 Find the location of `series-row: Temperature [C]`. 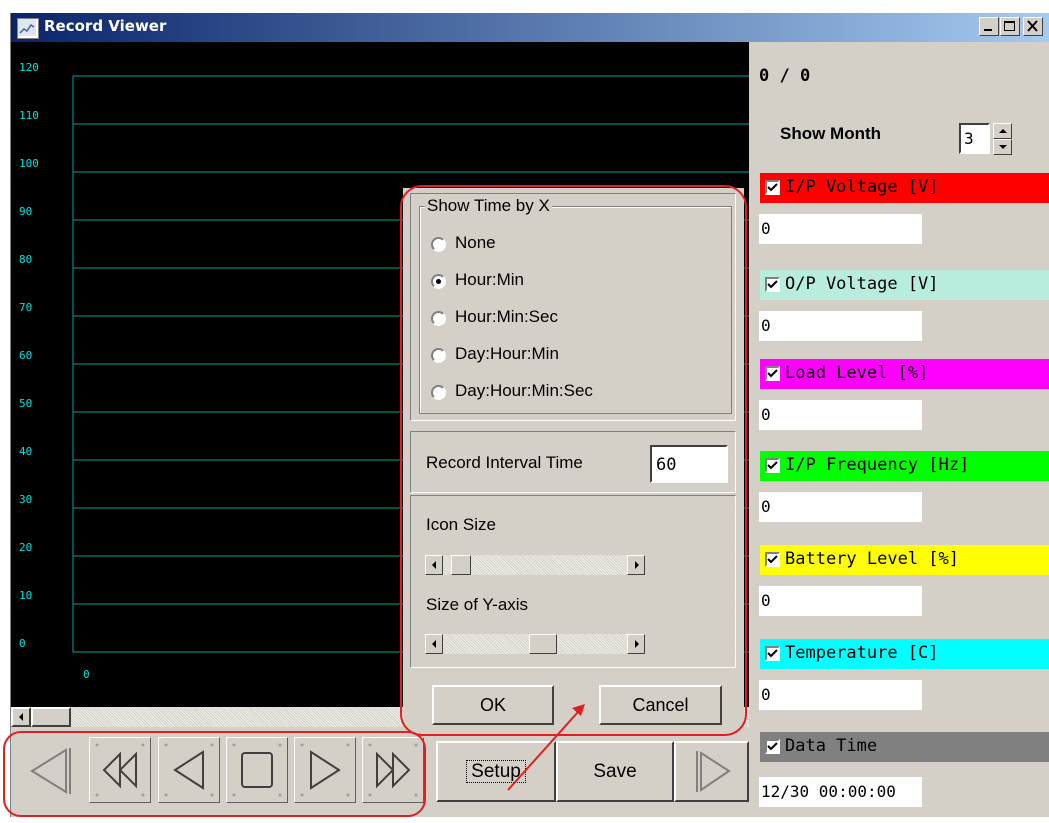

series-row: Temperature [C] is located at coordinates (904, 654).